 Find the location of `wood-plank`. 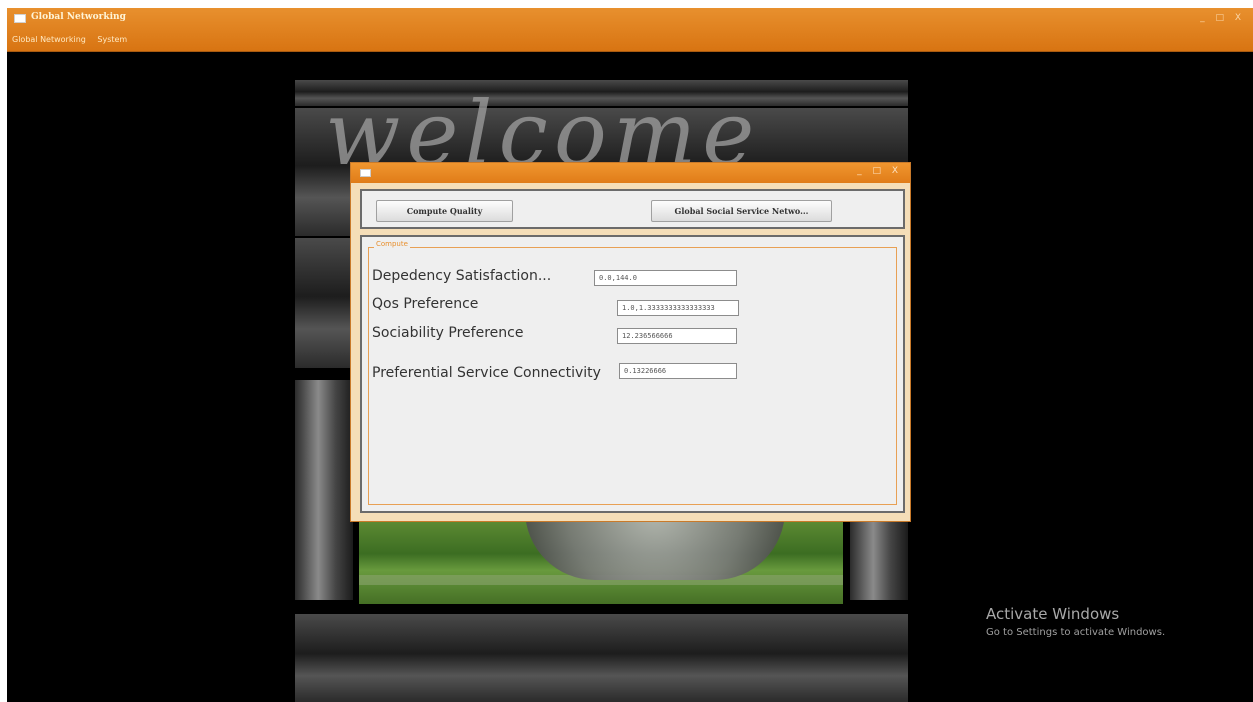

wood-plank is located at coordinates (601, 658).